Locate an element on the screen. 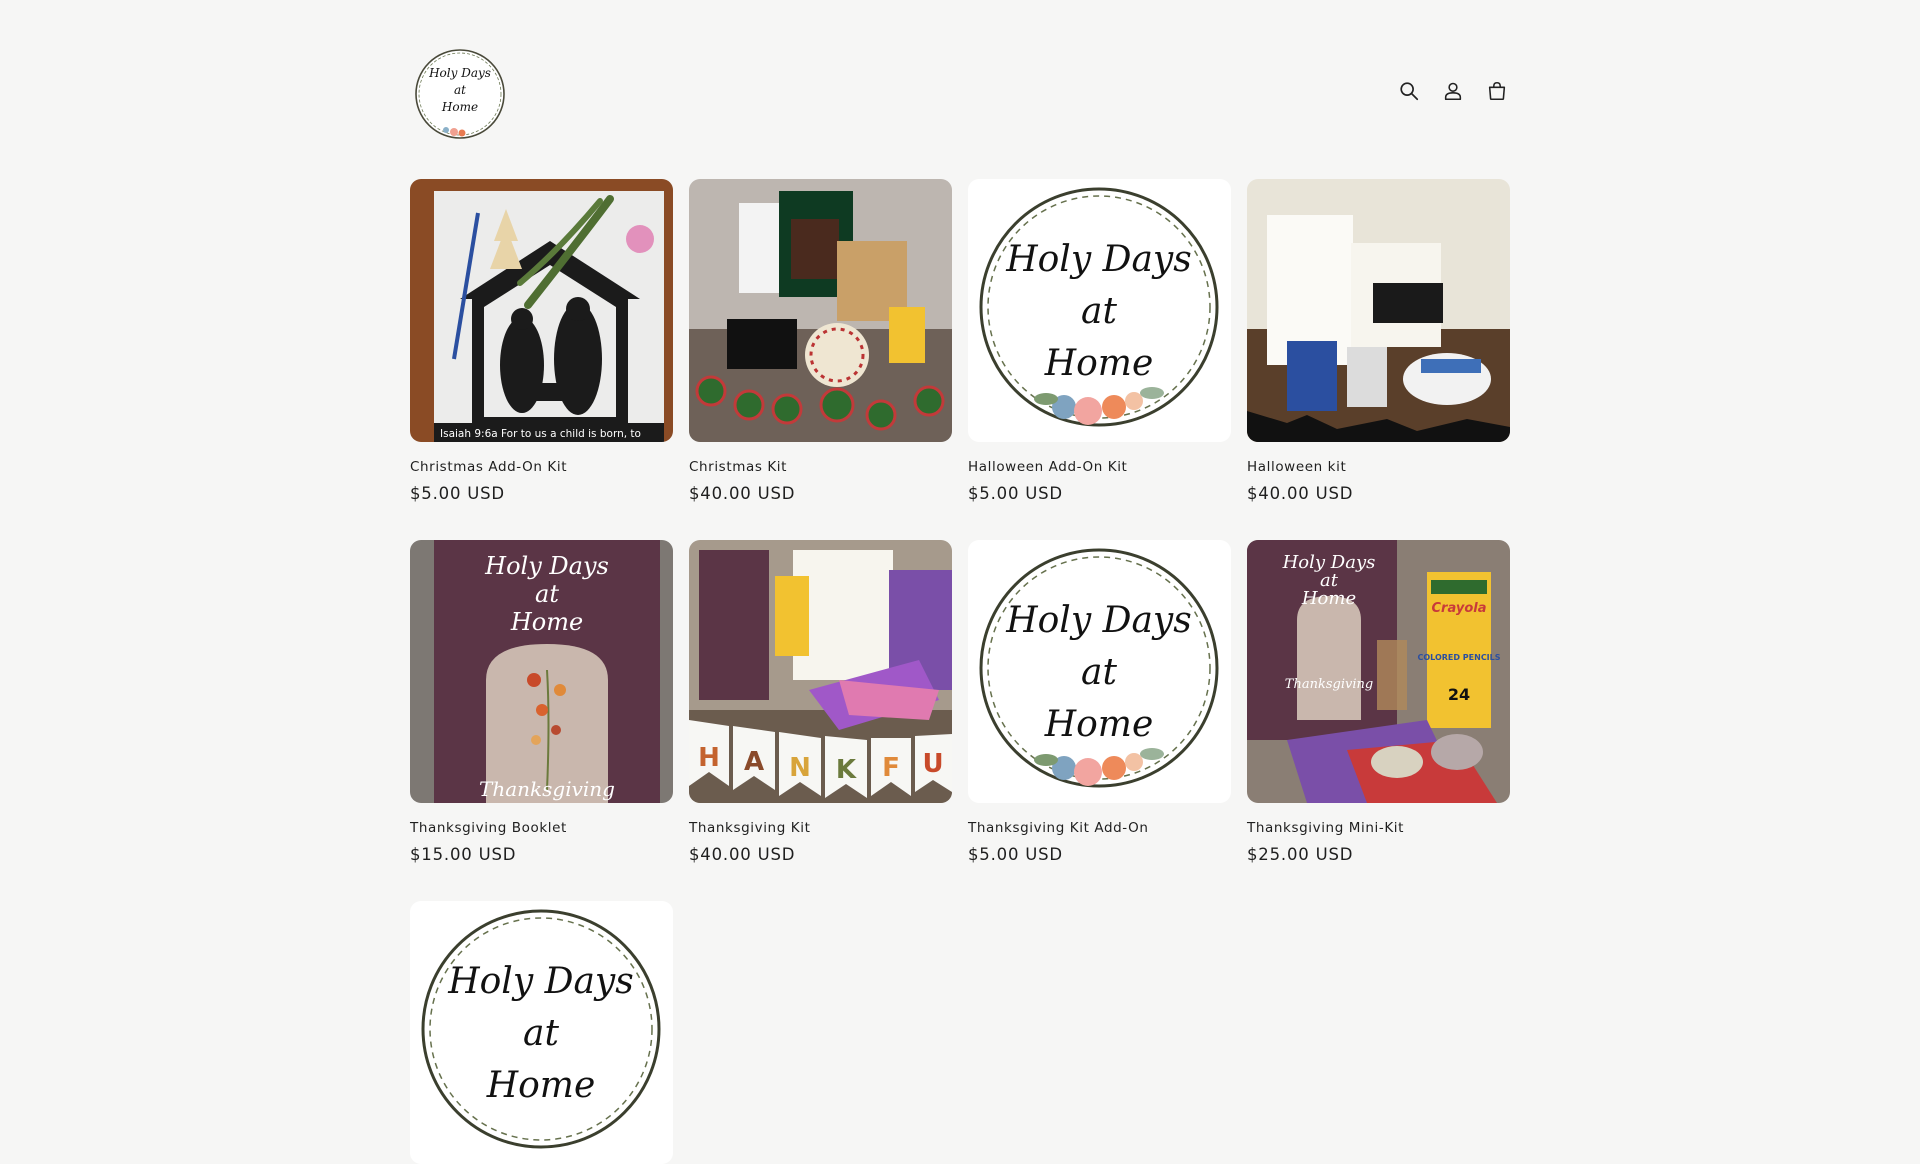  product-title: Christmas Kit is located at coordinates (820, 467).